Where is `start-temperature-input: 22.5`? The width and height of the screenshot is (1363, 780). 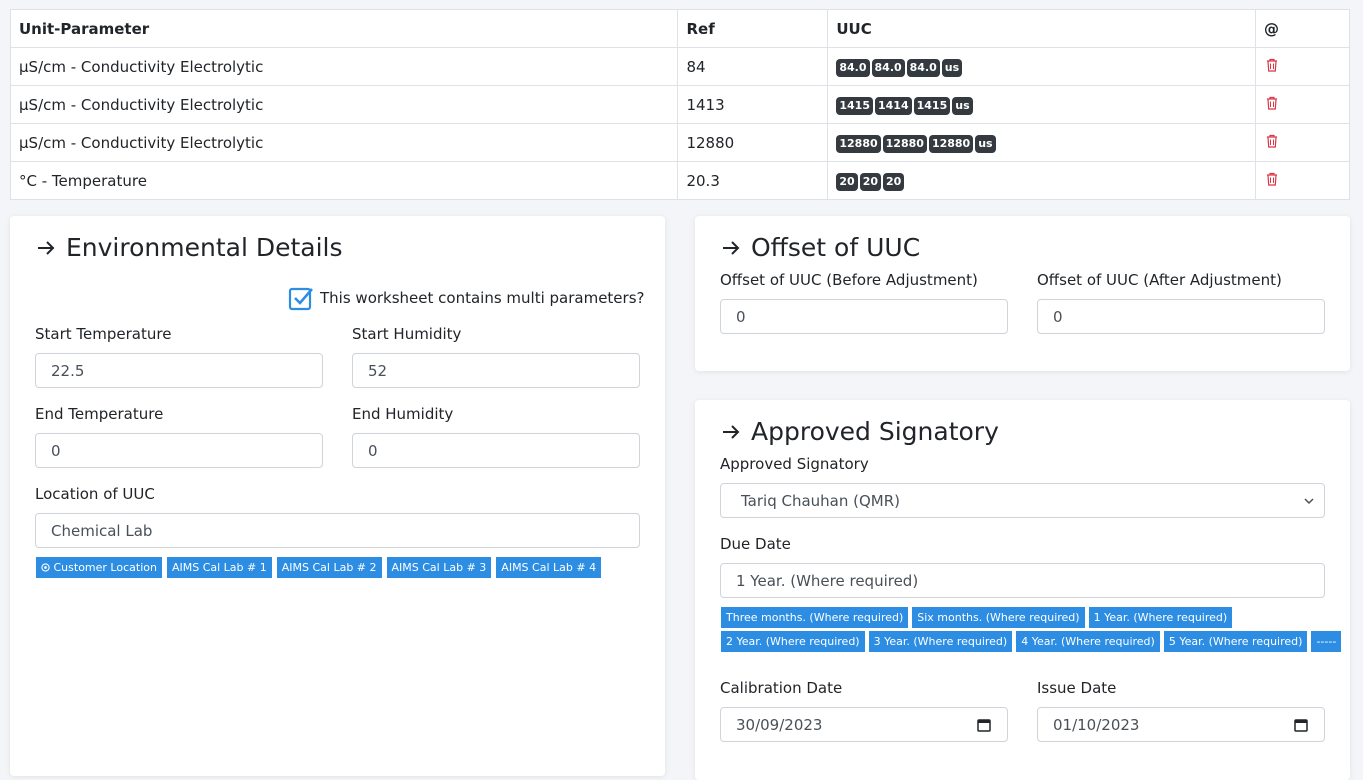 start-temperature-input: 22.5 is located at coordinates (179, 370).